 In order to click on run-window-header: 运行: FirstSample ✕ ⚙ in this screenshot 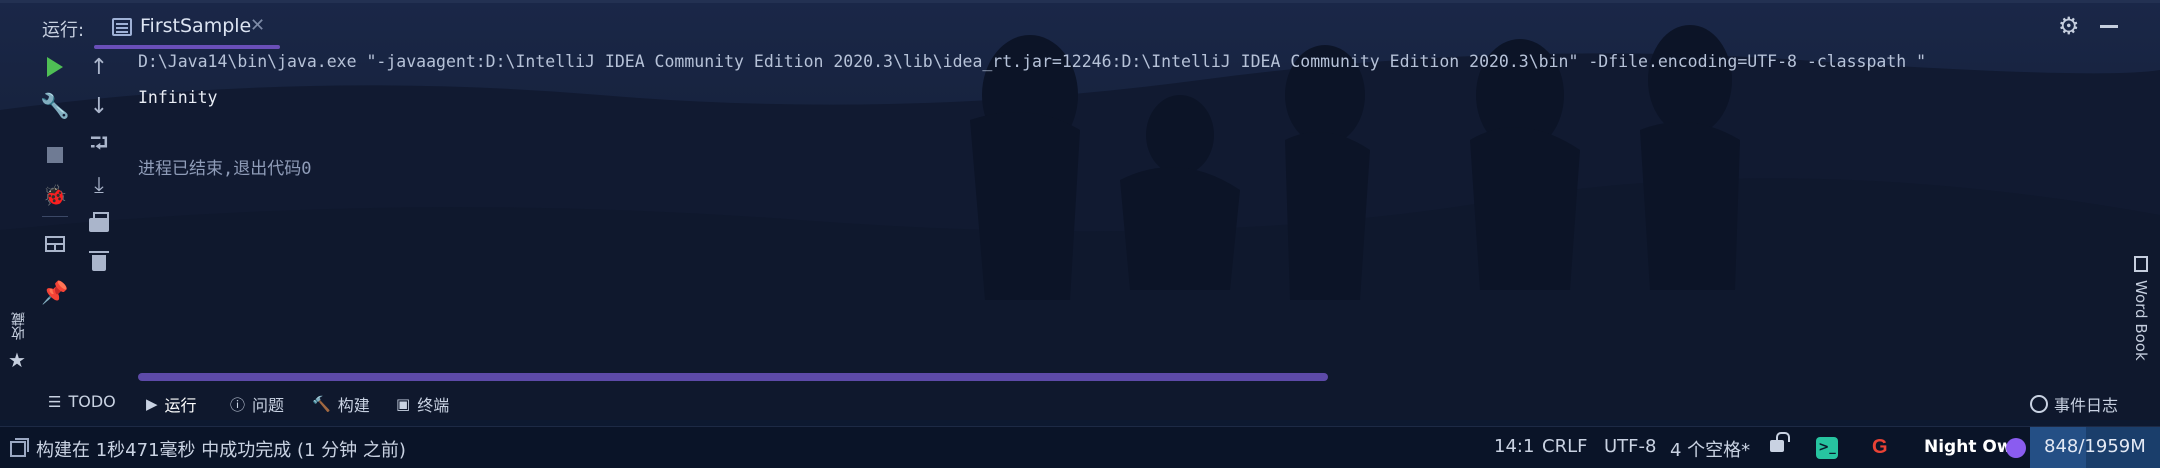, I will do `click(1080, 28)`.